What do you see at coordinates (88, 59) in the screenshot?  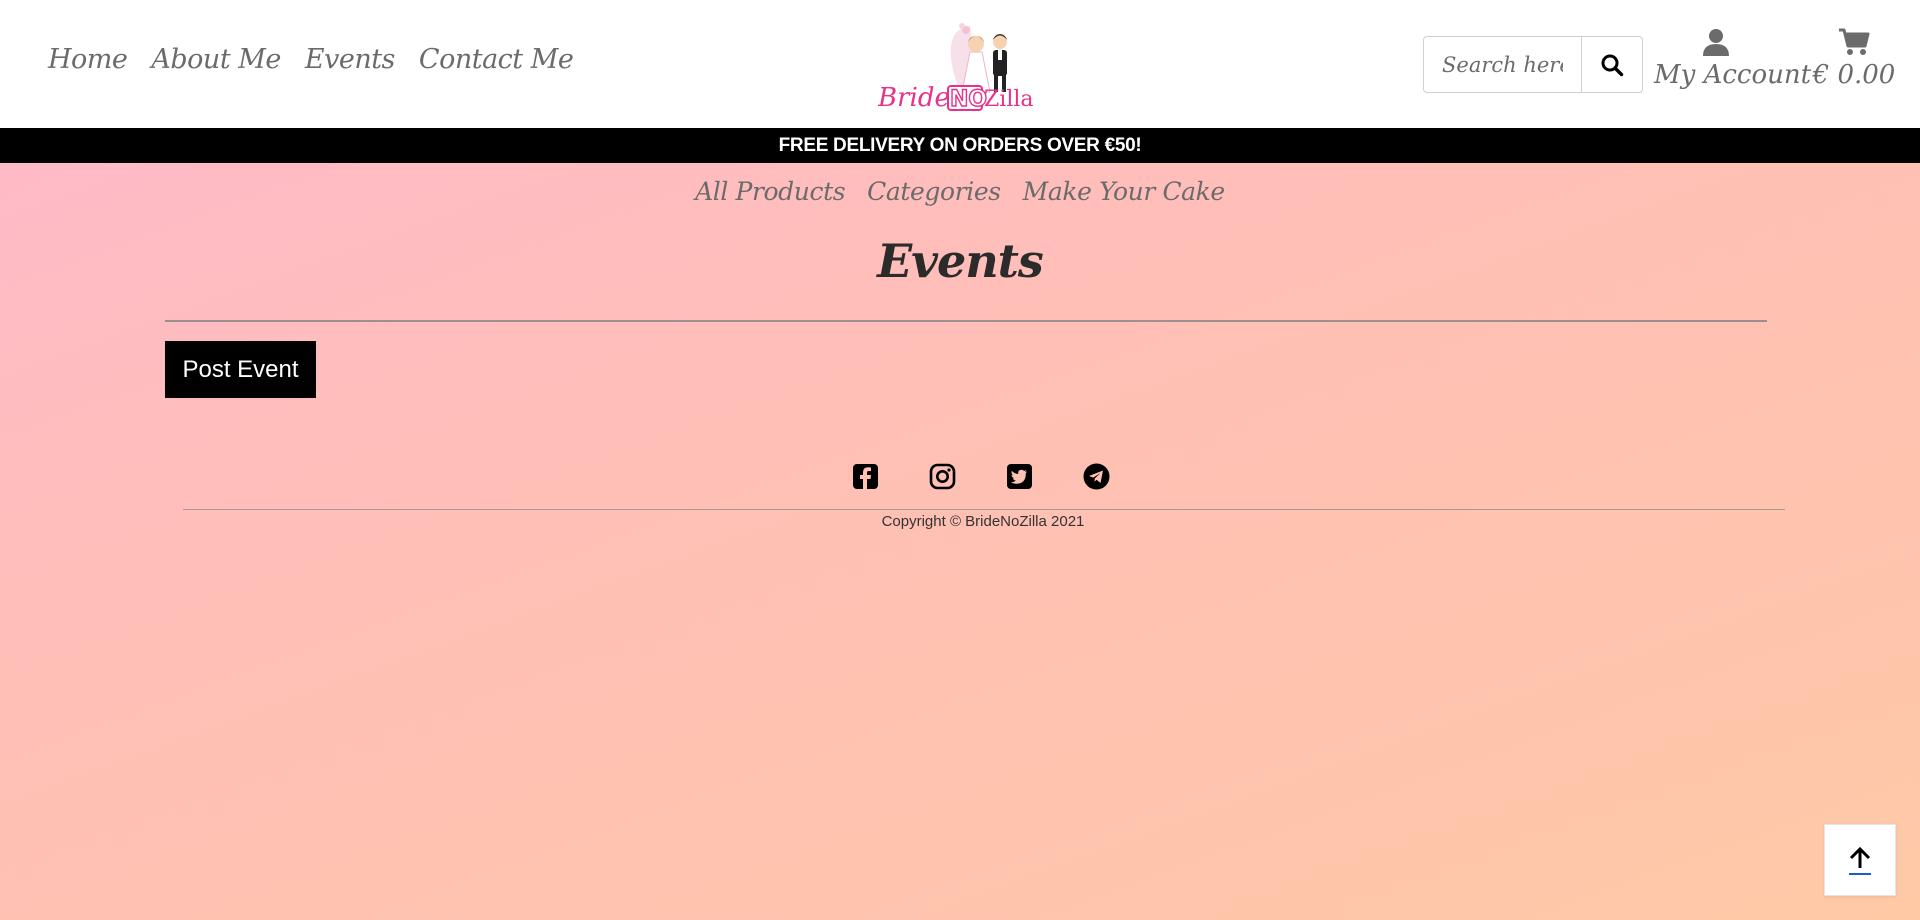 I see `nav-home-link: Home` at bounding box center [88, 59].